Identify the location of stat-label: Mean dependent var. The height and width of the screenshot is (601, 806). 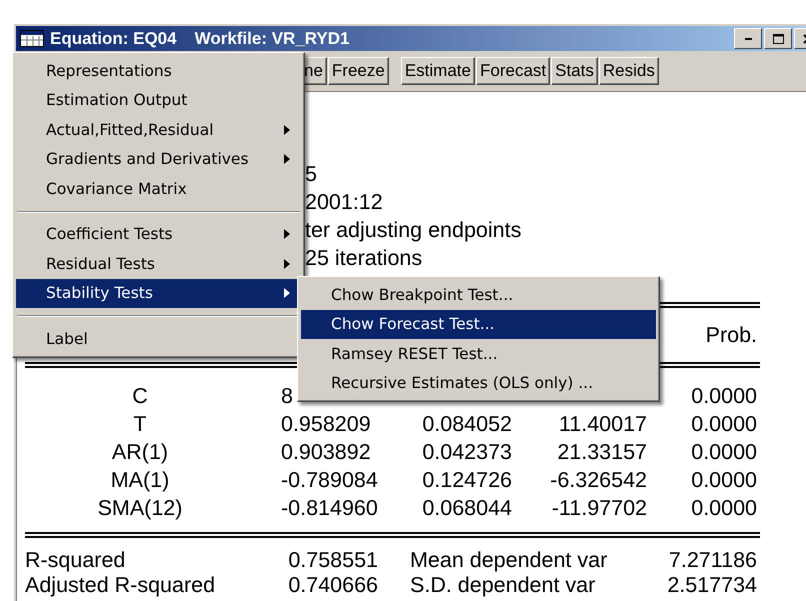
(508, 560).